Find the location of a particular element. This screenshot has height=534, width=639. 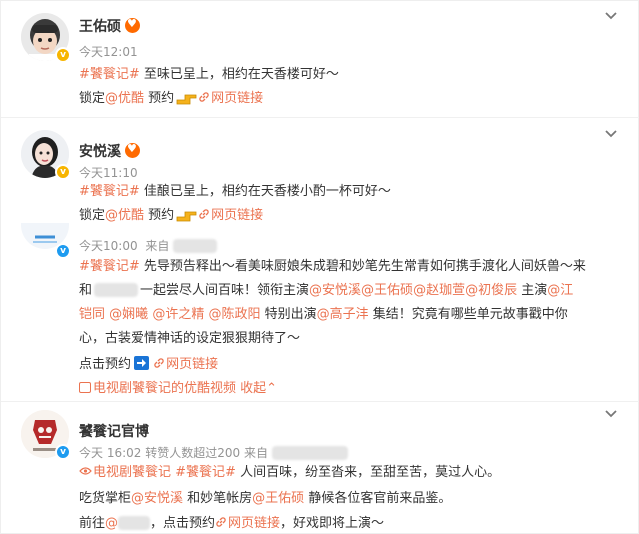

mention-redacted: @ is located at coordinates (111, 523).